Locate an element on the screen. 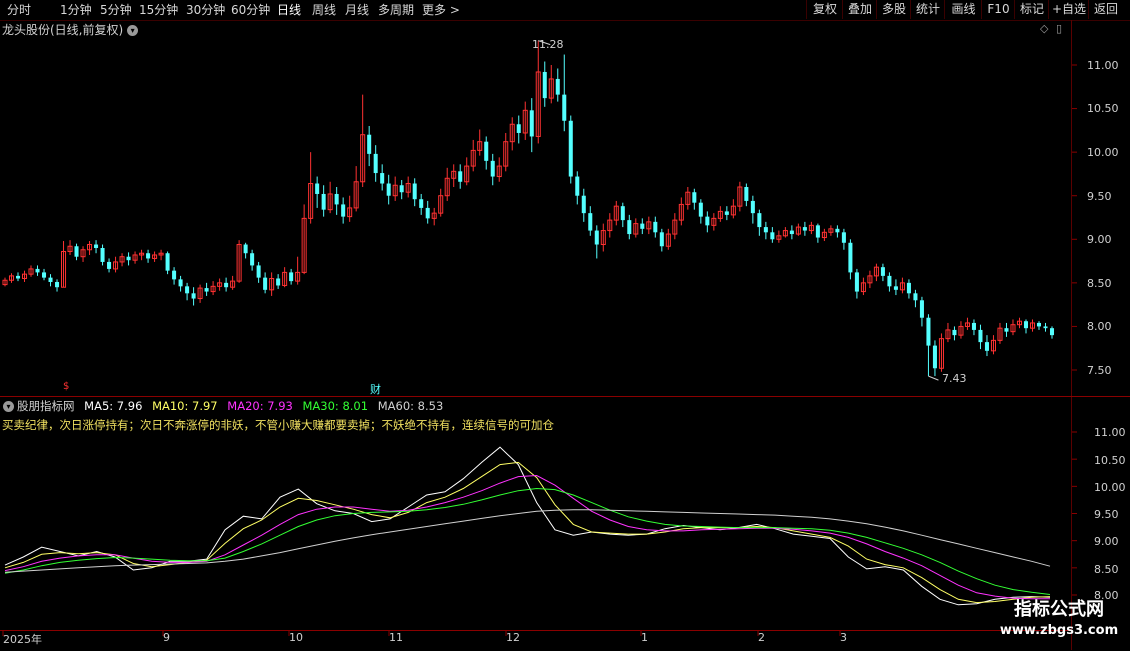 This screenshot has width=1130, height=651. ma10-value: MA10: 7.97 is located at coordinates (185, 406).